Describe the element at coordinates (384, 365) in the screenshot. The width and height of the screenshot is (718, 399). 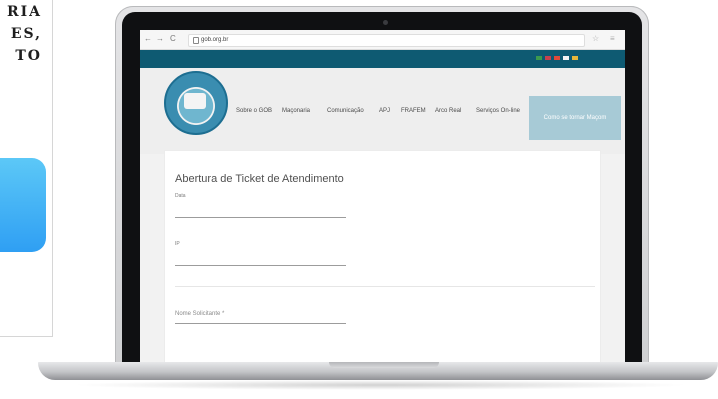
I see `laptop-hinge-notch` at that location.